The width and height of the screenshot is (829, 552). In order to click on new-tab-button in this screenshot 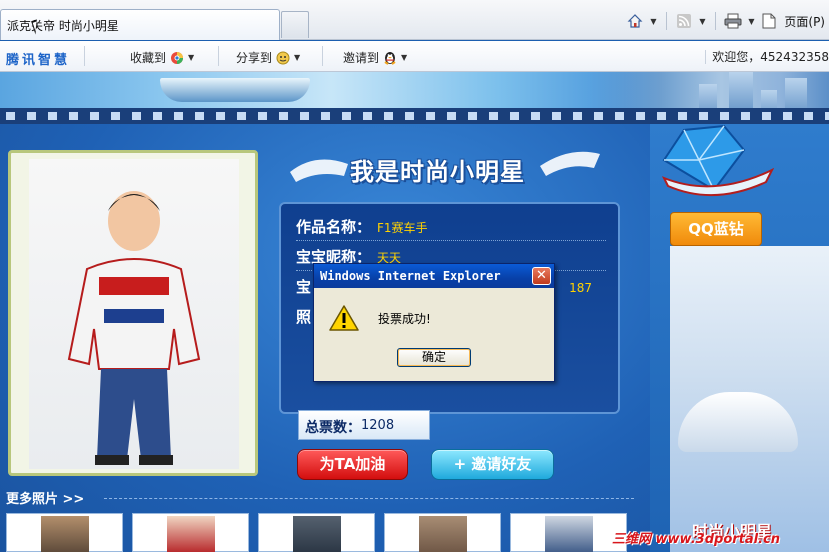, I will do `click(295, 24)`.